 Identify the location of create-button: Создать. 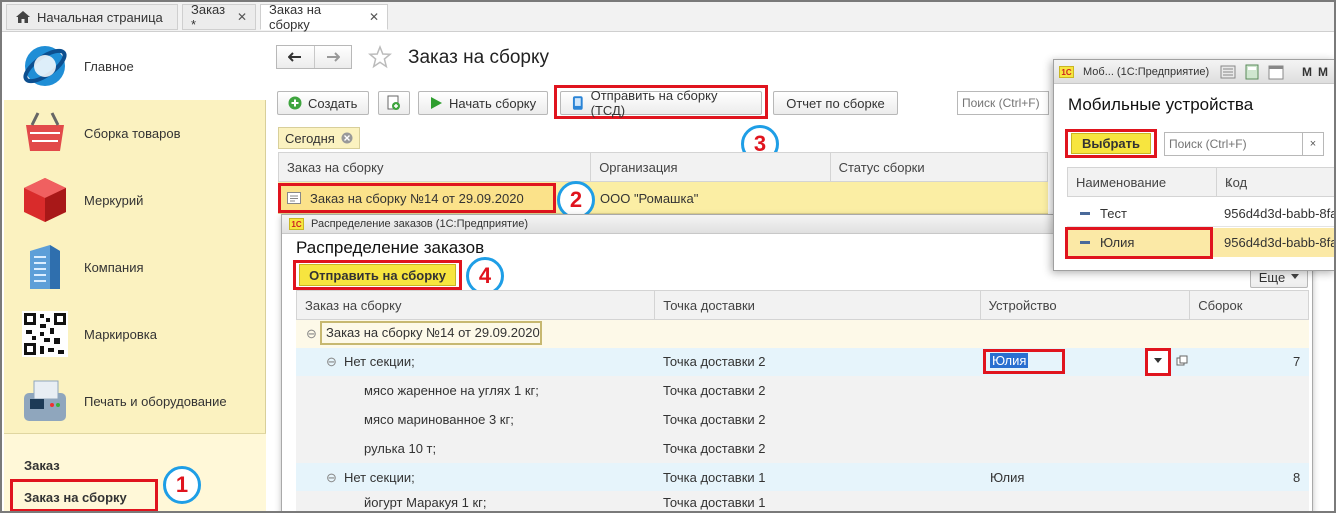
(323, 103).